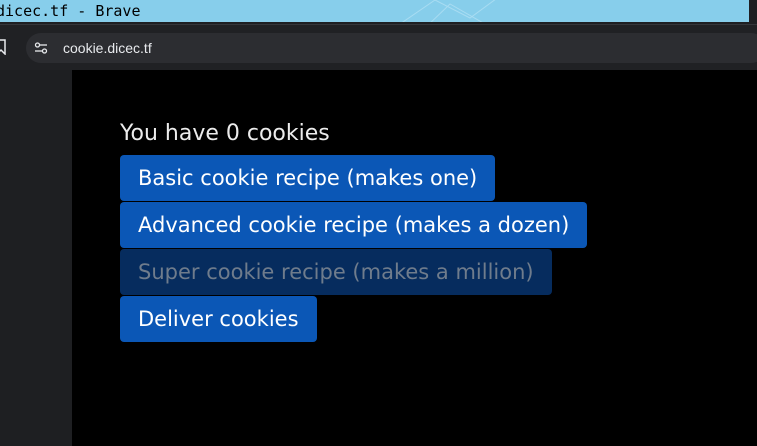  I want to click on browser-sidebar, so click(36, 258).